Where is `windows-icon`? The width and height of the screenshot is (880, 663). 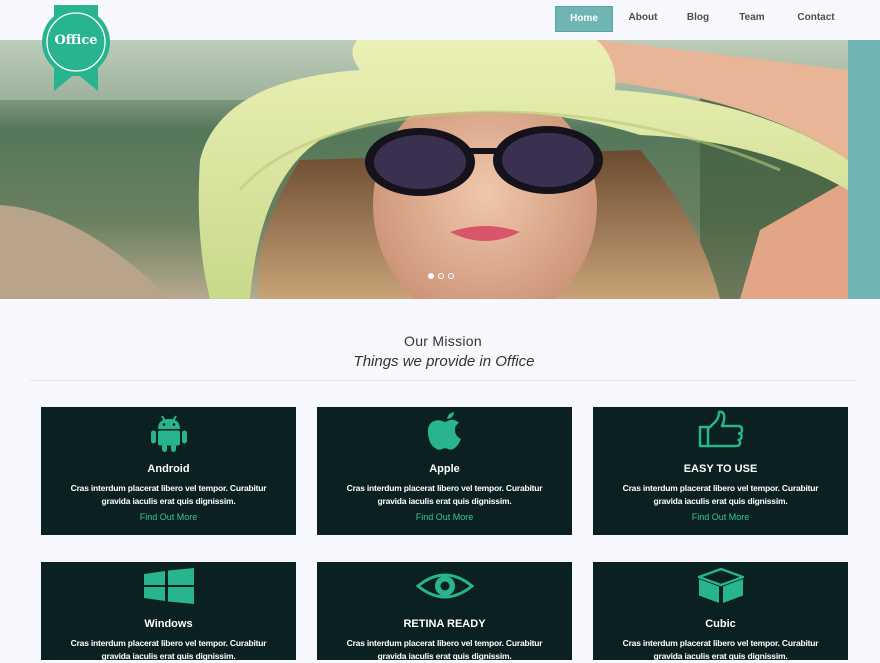 windows-icon is located at coordinates (168, 589).